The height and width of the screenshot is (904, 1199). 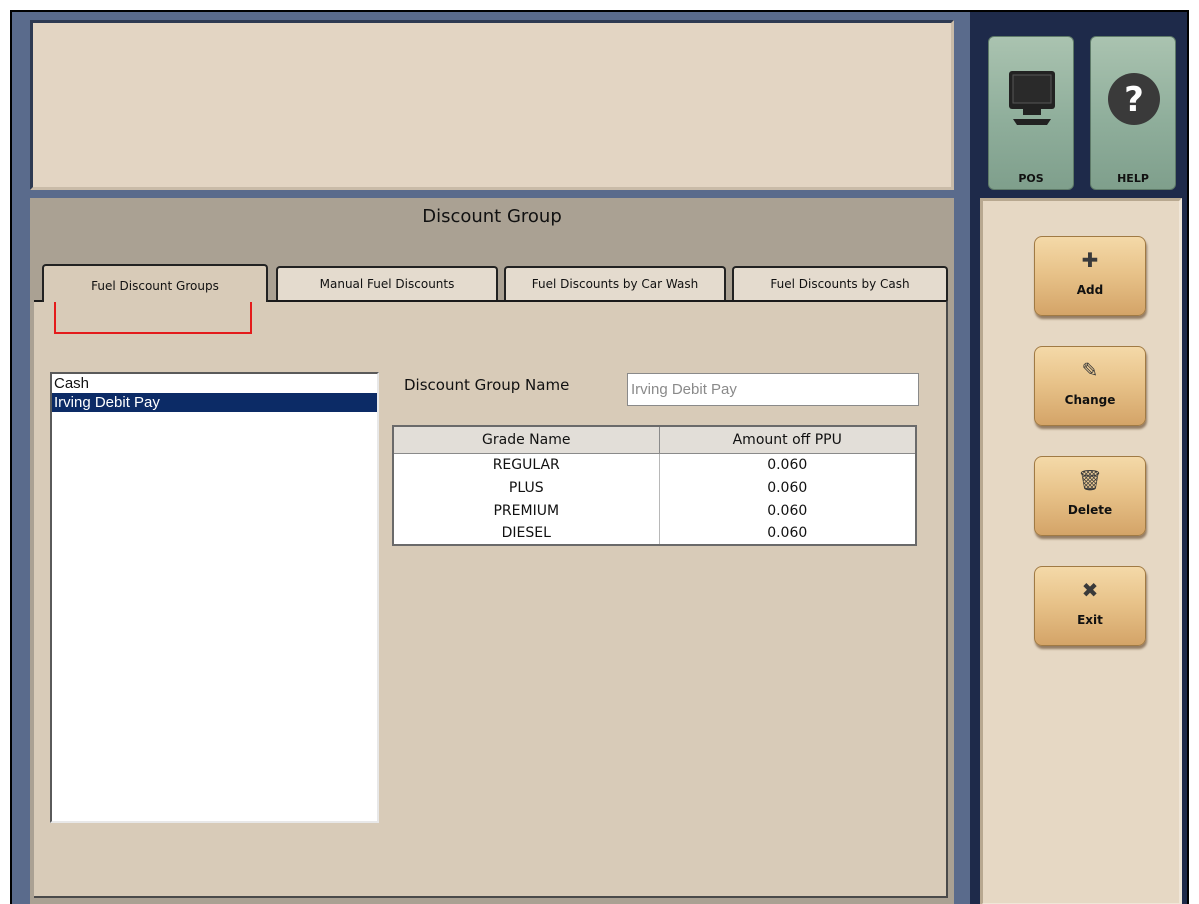 I want to click on add-button: ✚ Add, so click(x=1090, y=276).